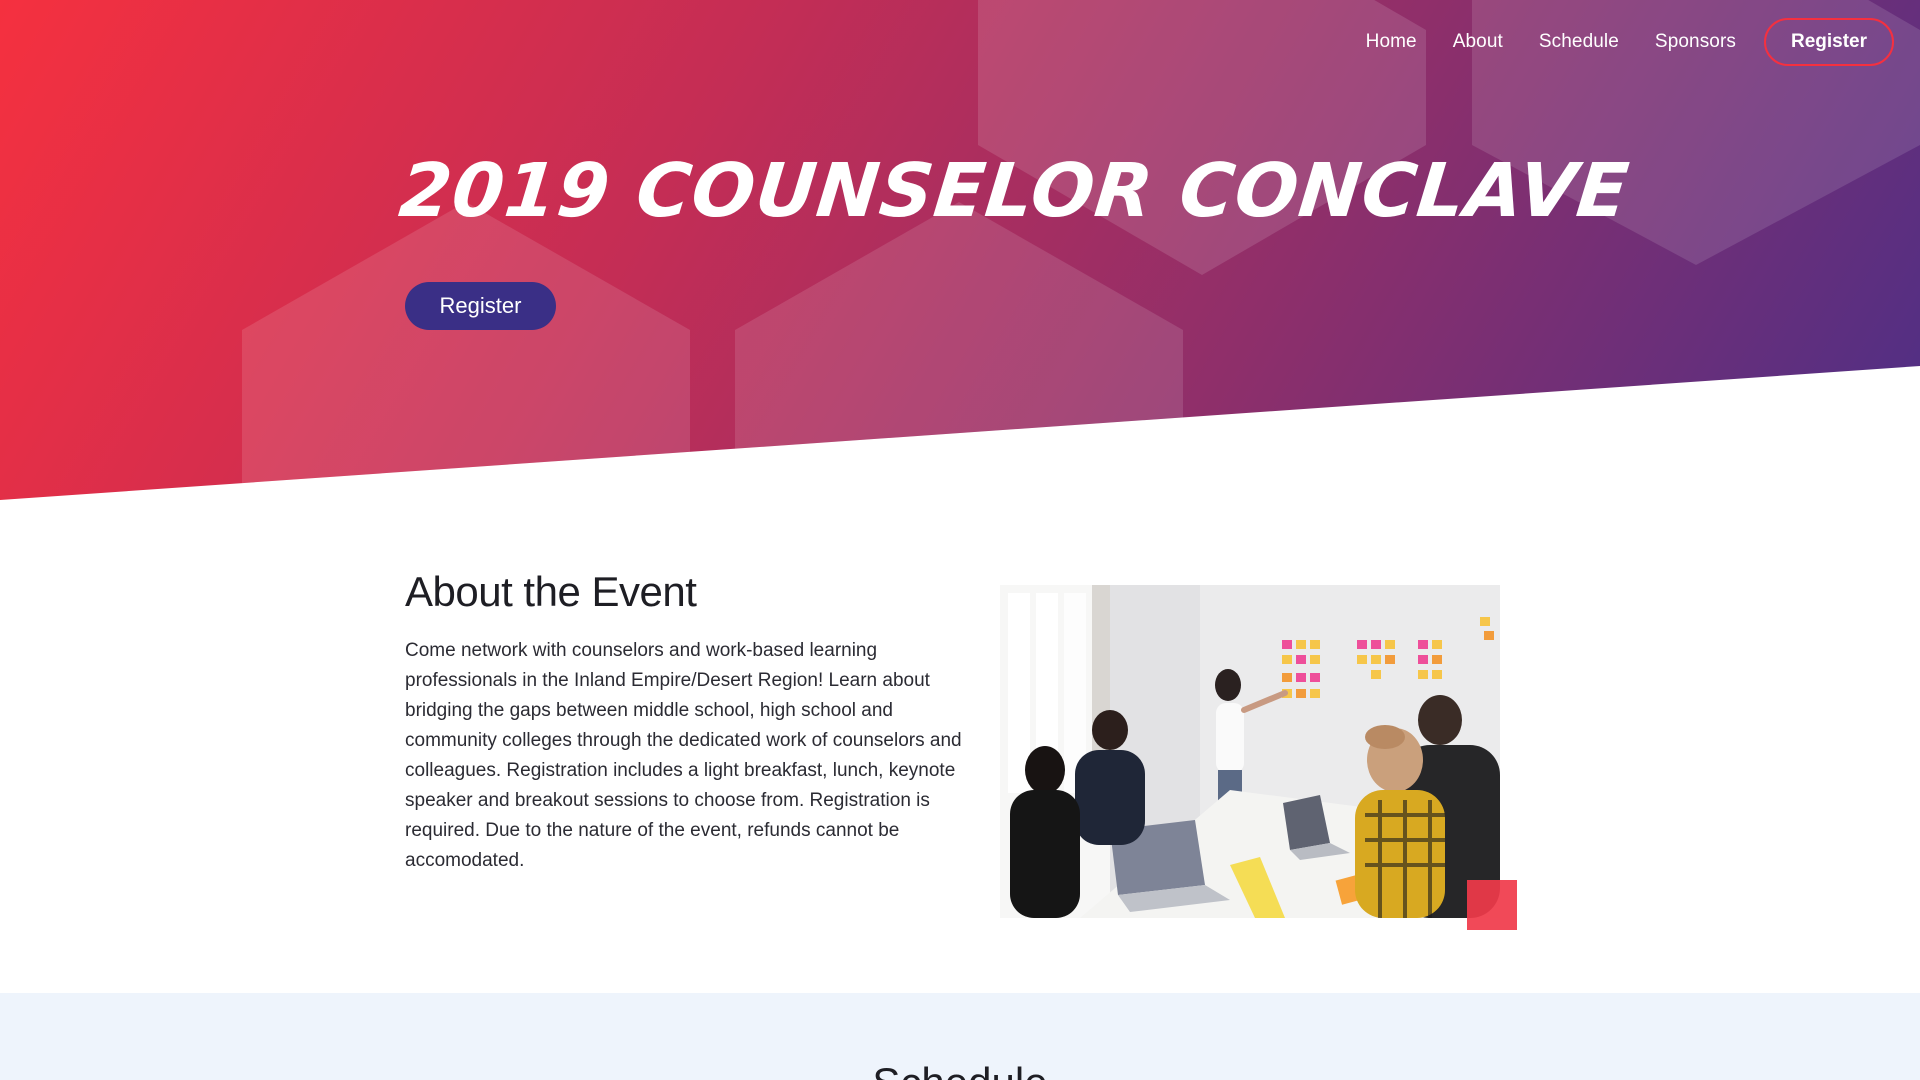 Image resolution: width=1920 pixels, height=1080 pixels. I want to click on top-navigation: Home About Schedule Sponsors Register, so click(1621, 42).